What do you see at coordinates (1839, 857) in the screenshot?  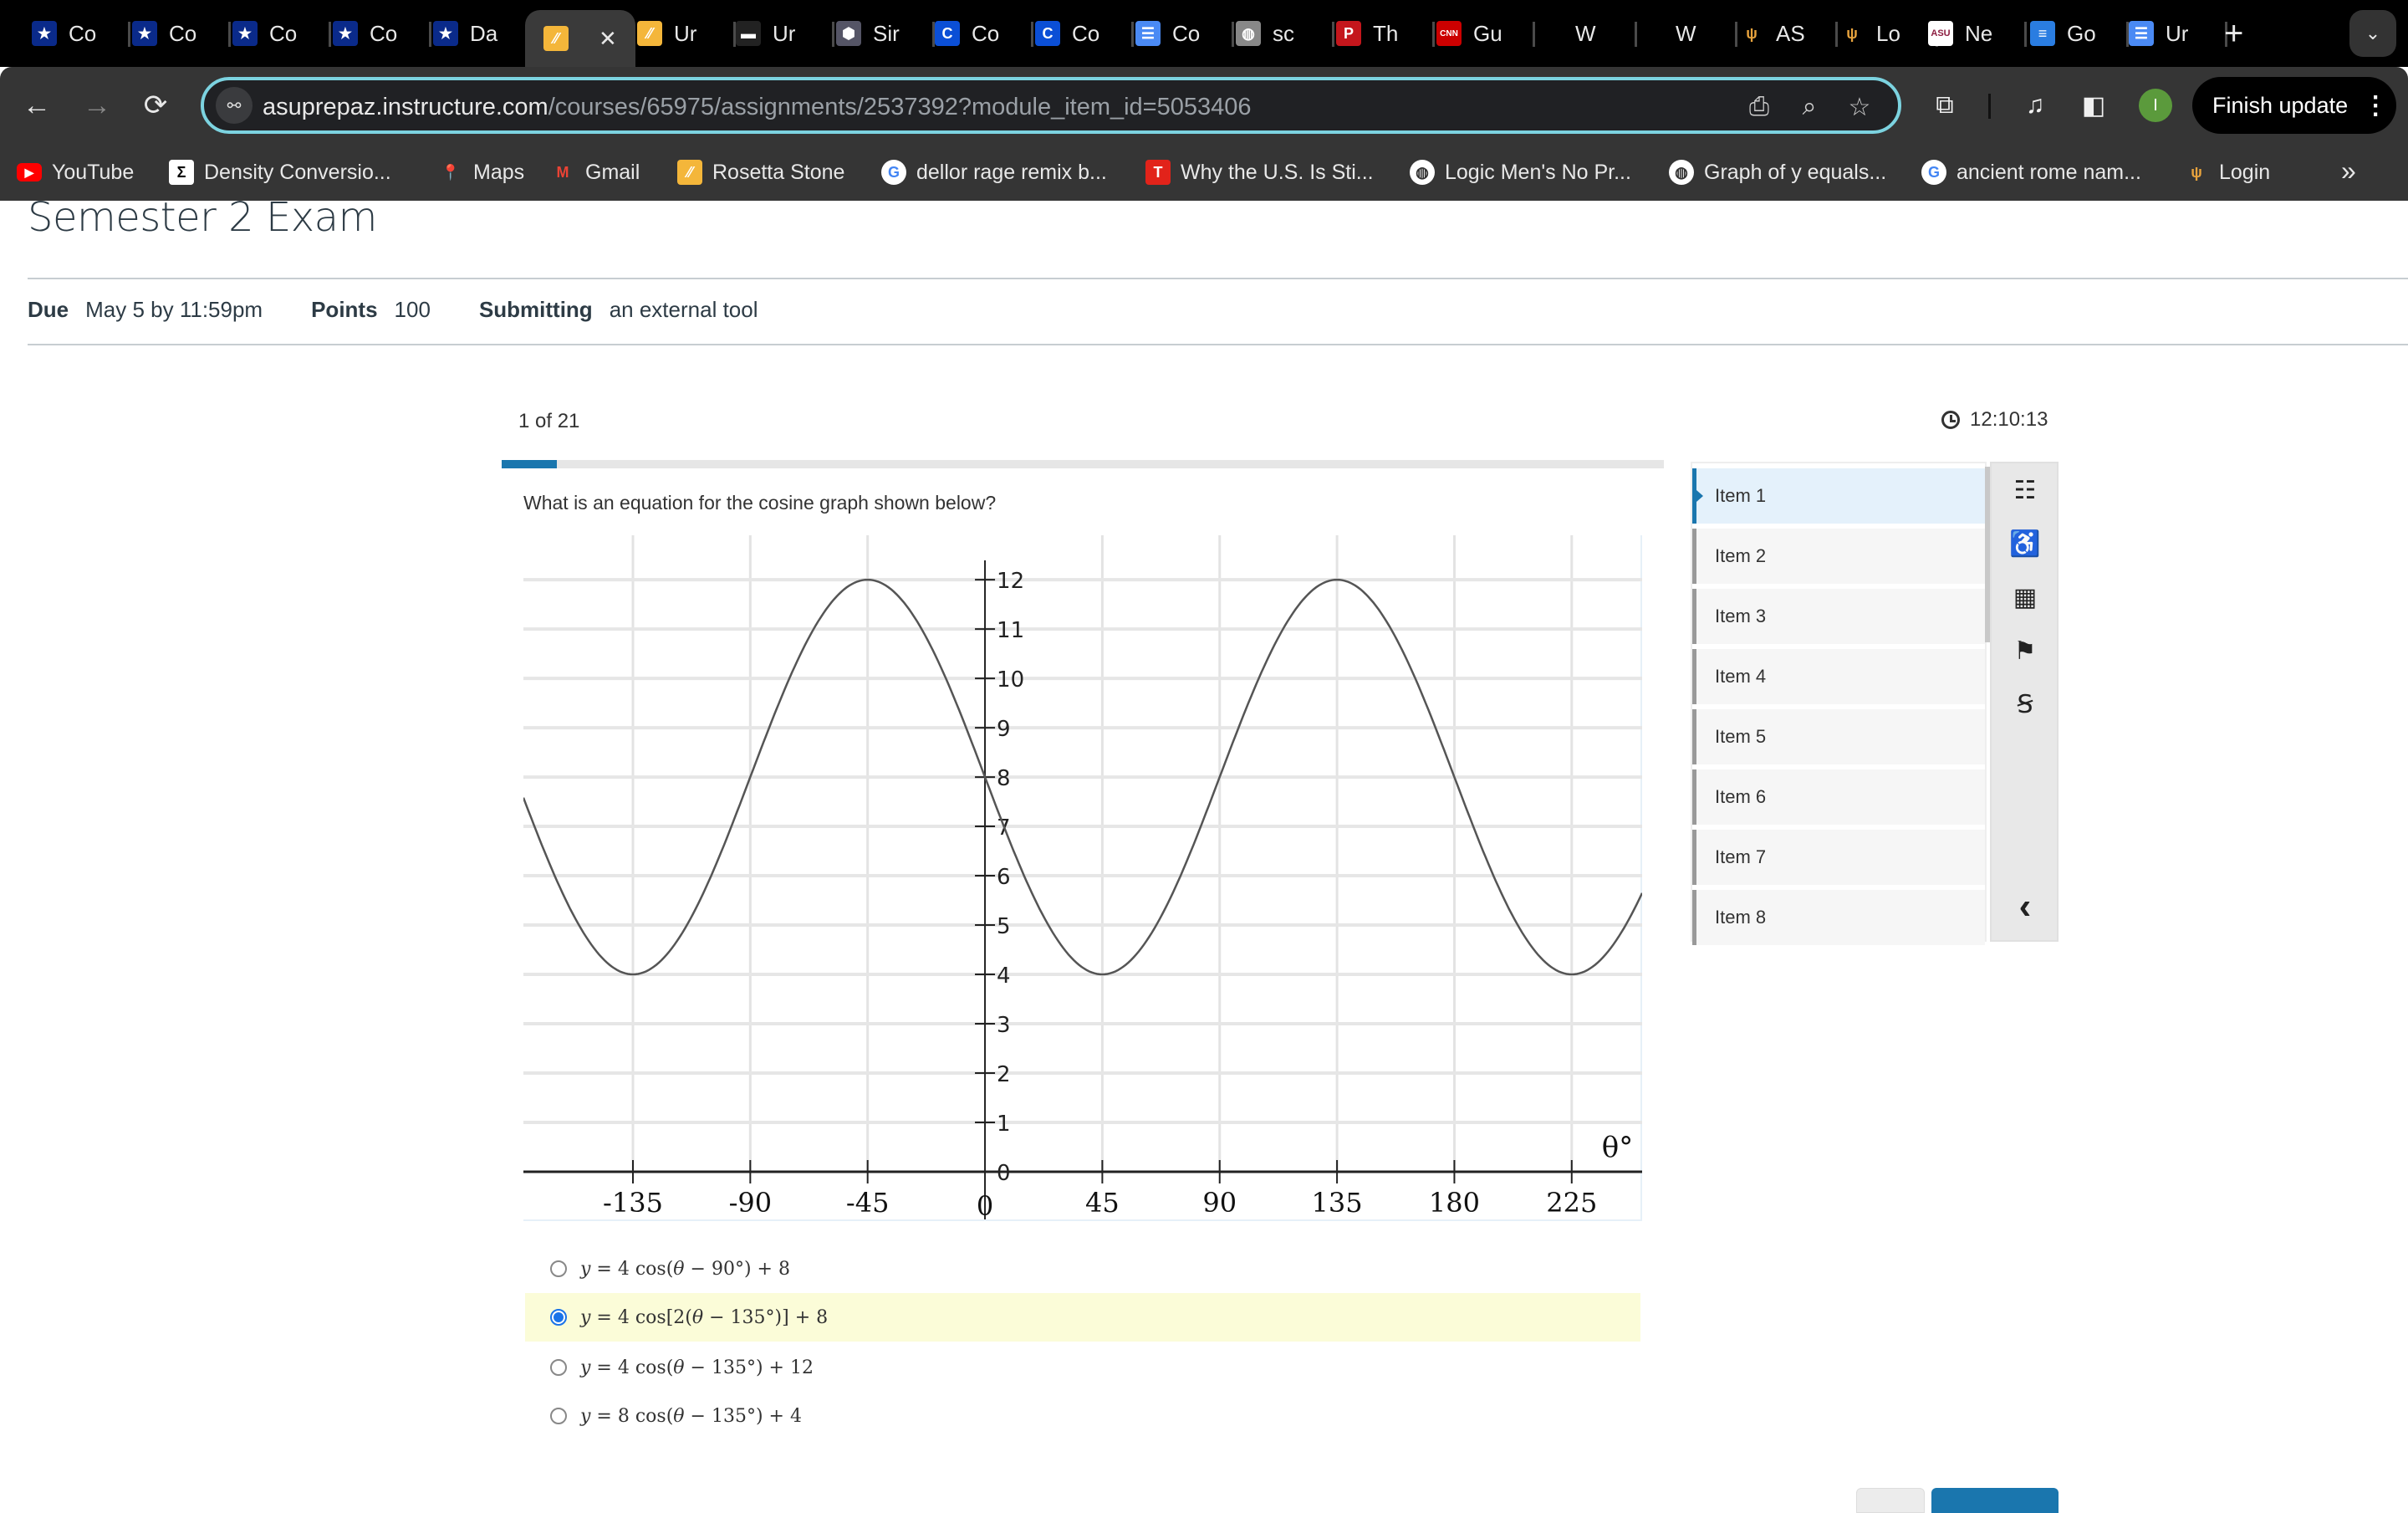 I see `nav-item-7: Item 7` at bounding box center [1839, 857].